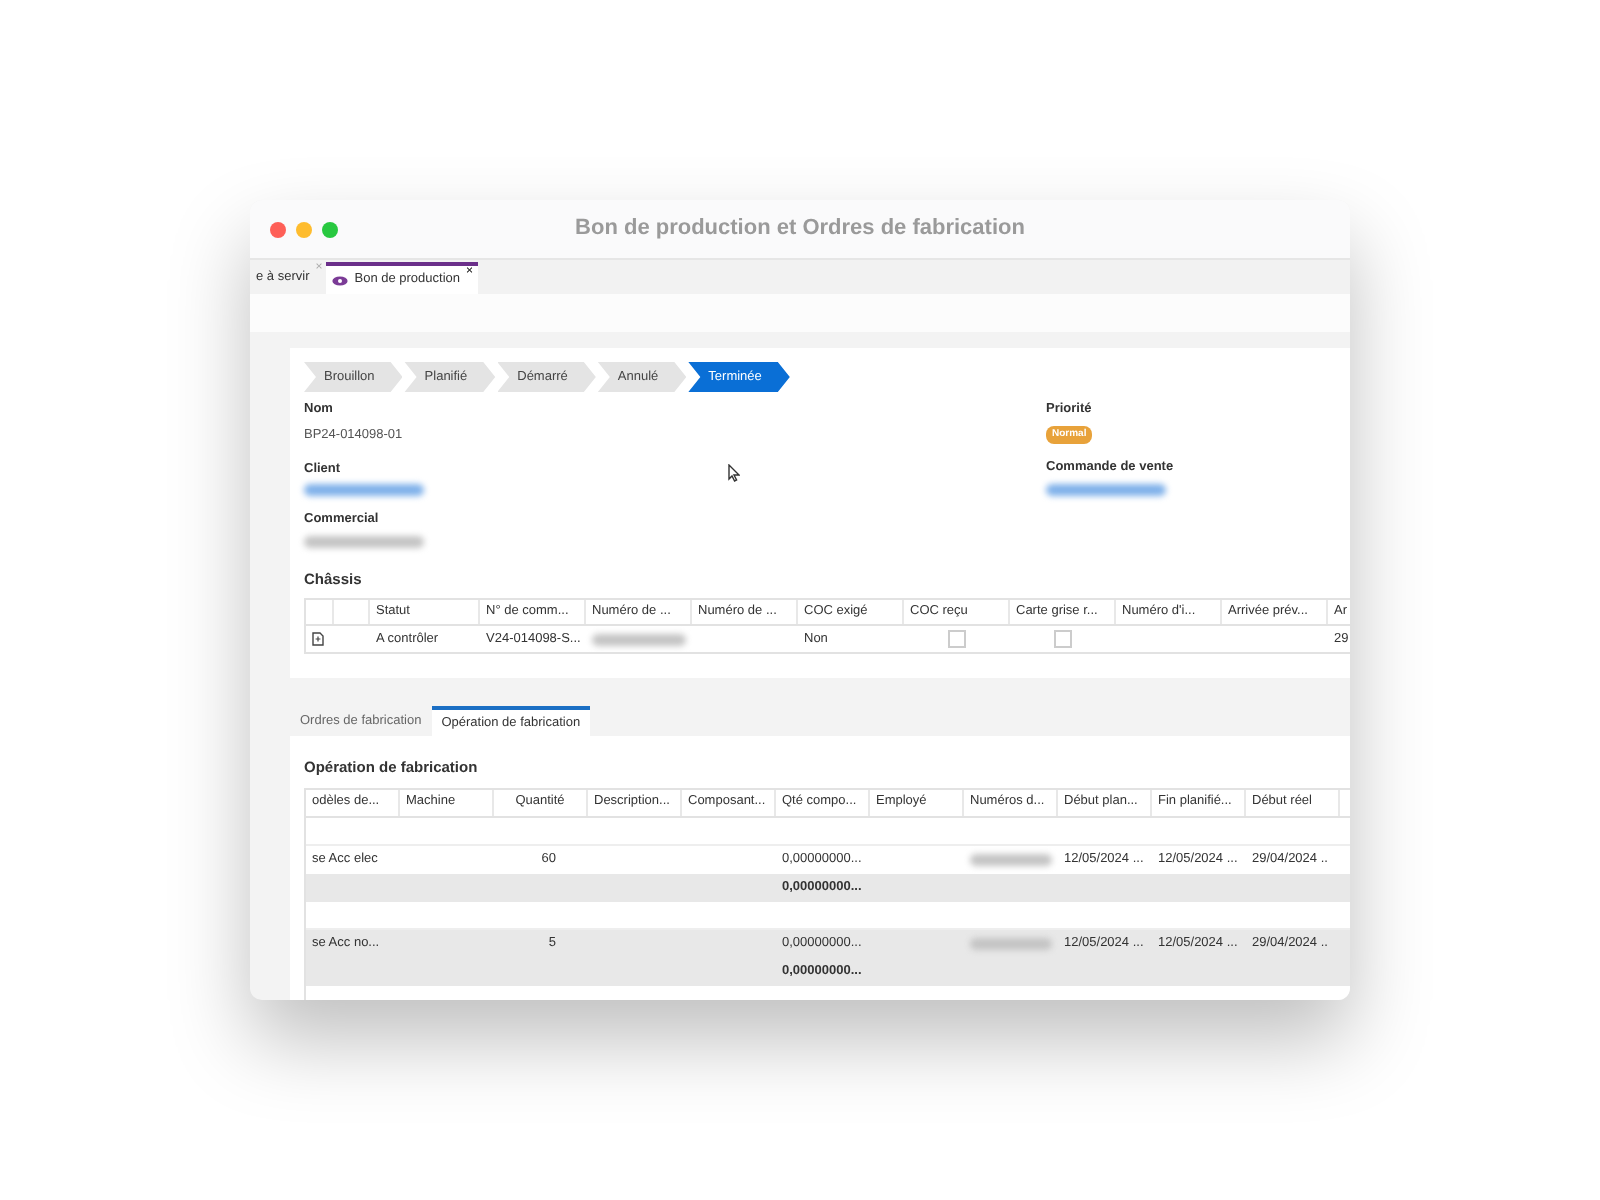  Describe the element at coordinates (734, 473) in the screenshot. I see `mouse-cursor-icon` at that location.